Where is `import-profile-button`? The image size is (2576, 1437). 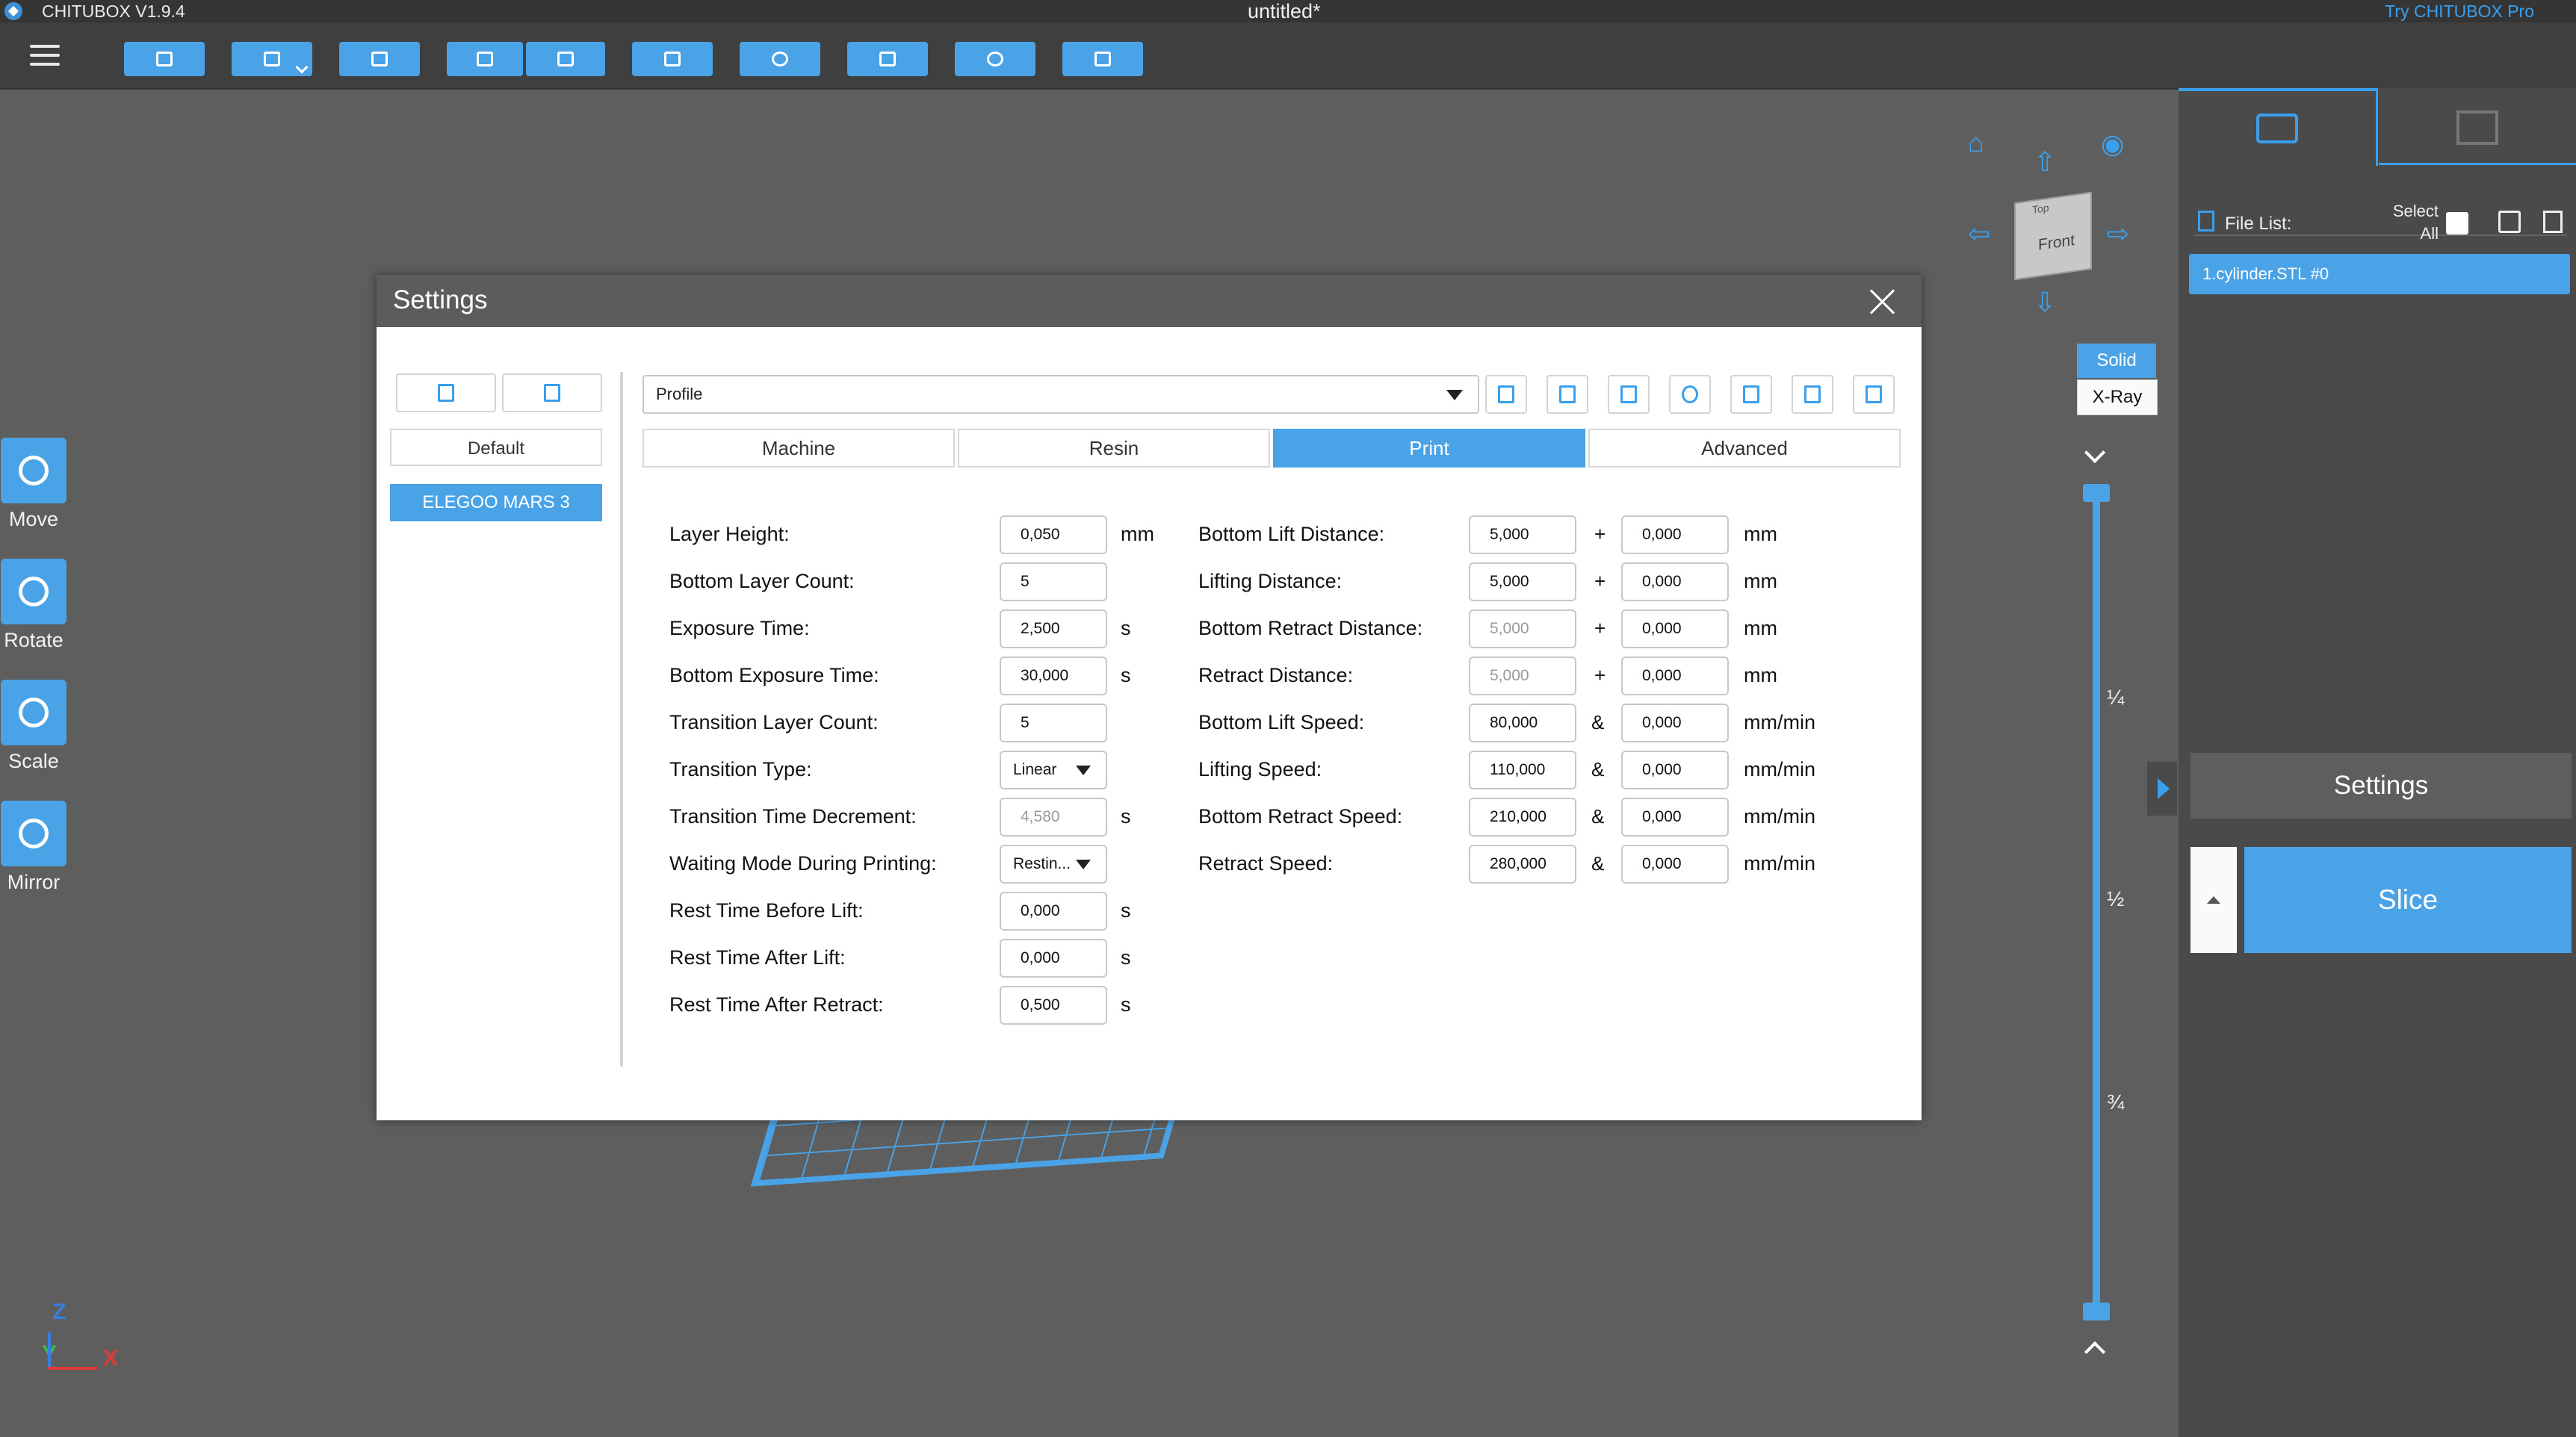
import-profile-button is located at coordinates (1751, 394).